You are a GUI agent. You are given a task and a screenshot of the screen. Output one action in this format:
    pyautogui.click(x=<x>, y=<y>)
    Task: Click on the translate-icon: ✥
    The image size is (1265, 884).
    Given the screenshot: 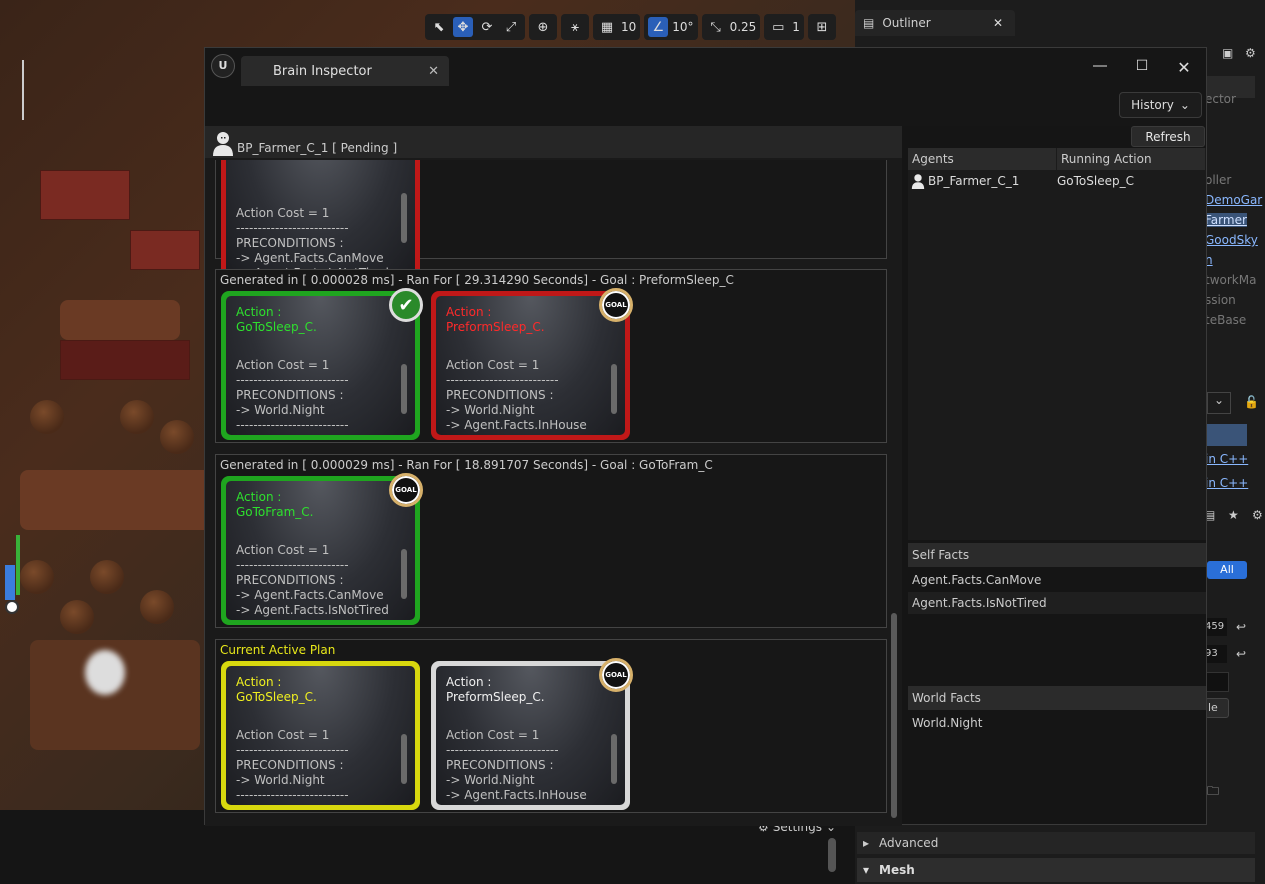 What is the action you would take?
    pyautogui.click(x=463, y=27)
    